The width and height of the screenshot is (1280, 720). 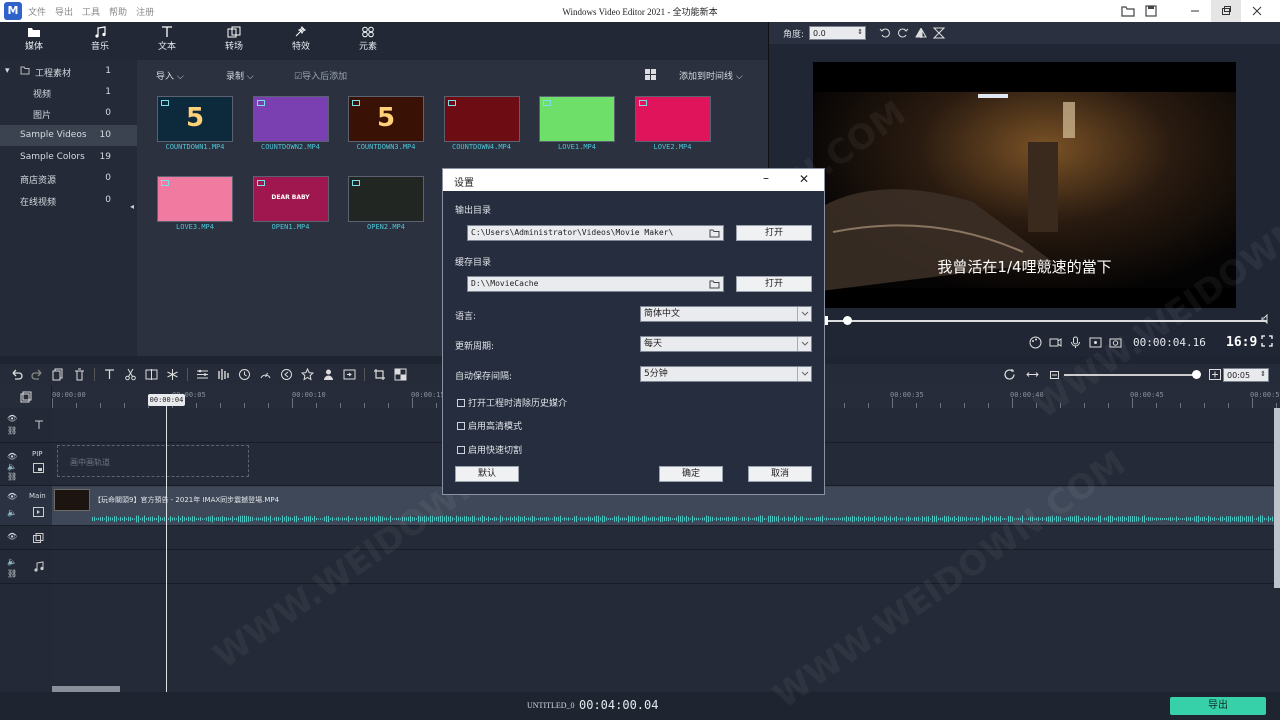 I want to click on freeze-icon, so click(x=172, y=374).